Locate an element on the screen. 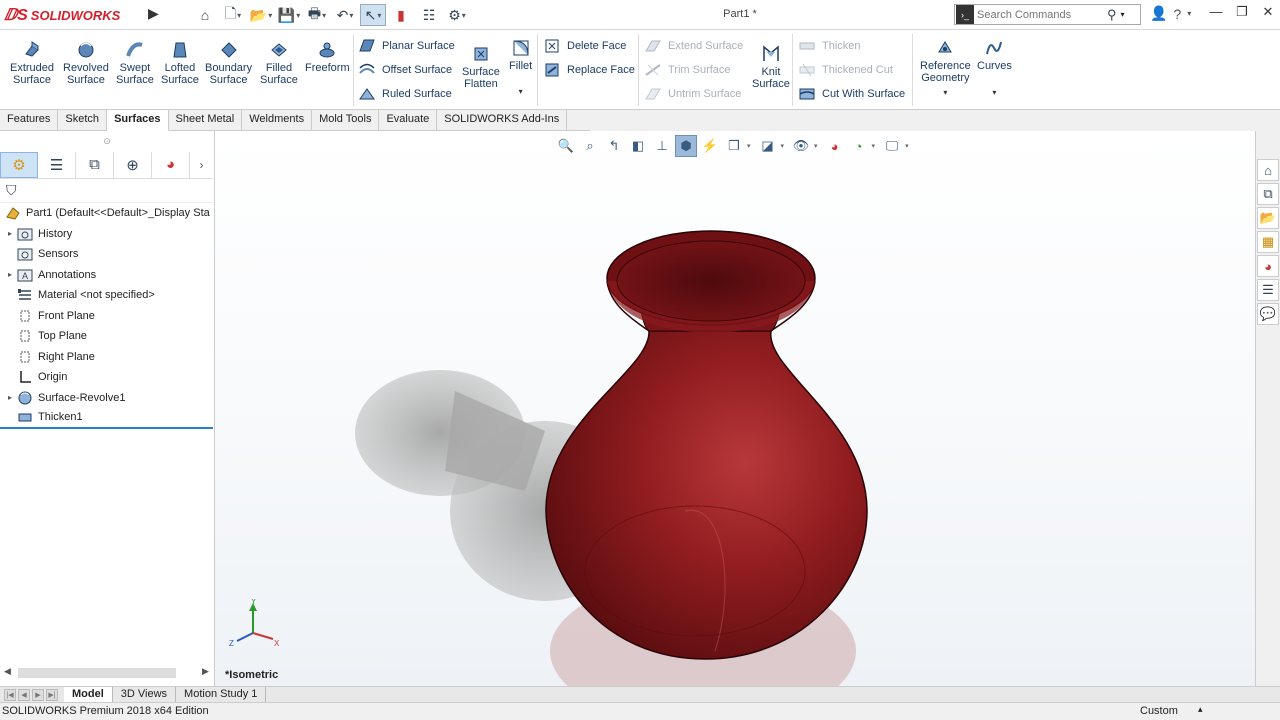  restore-icon: ❐ is located at coordinates (1242, 12).